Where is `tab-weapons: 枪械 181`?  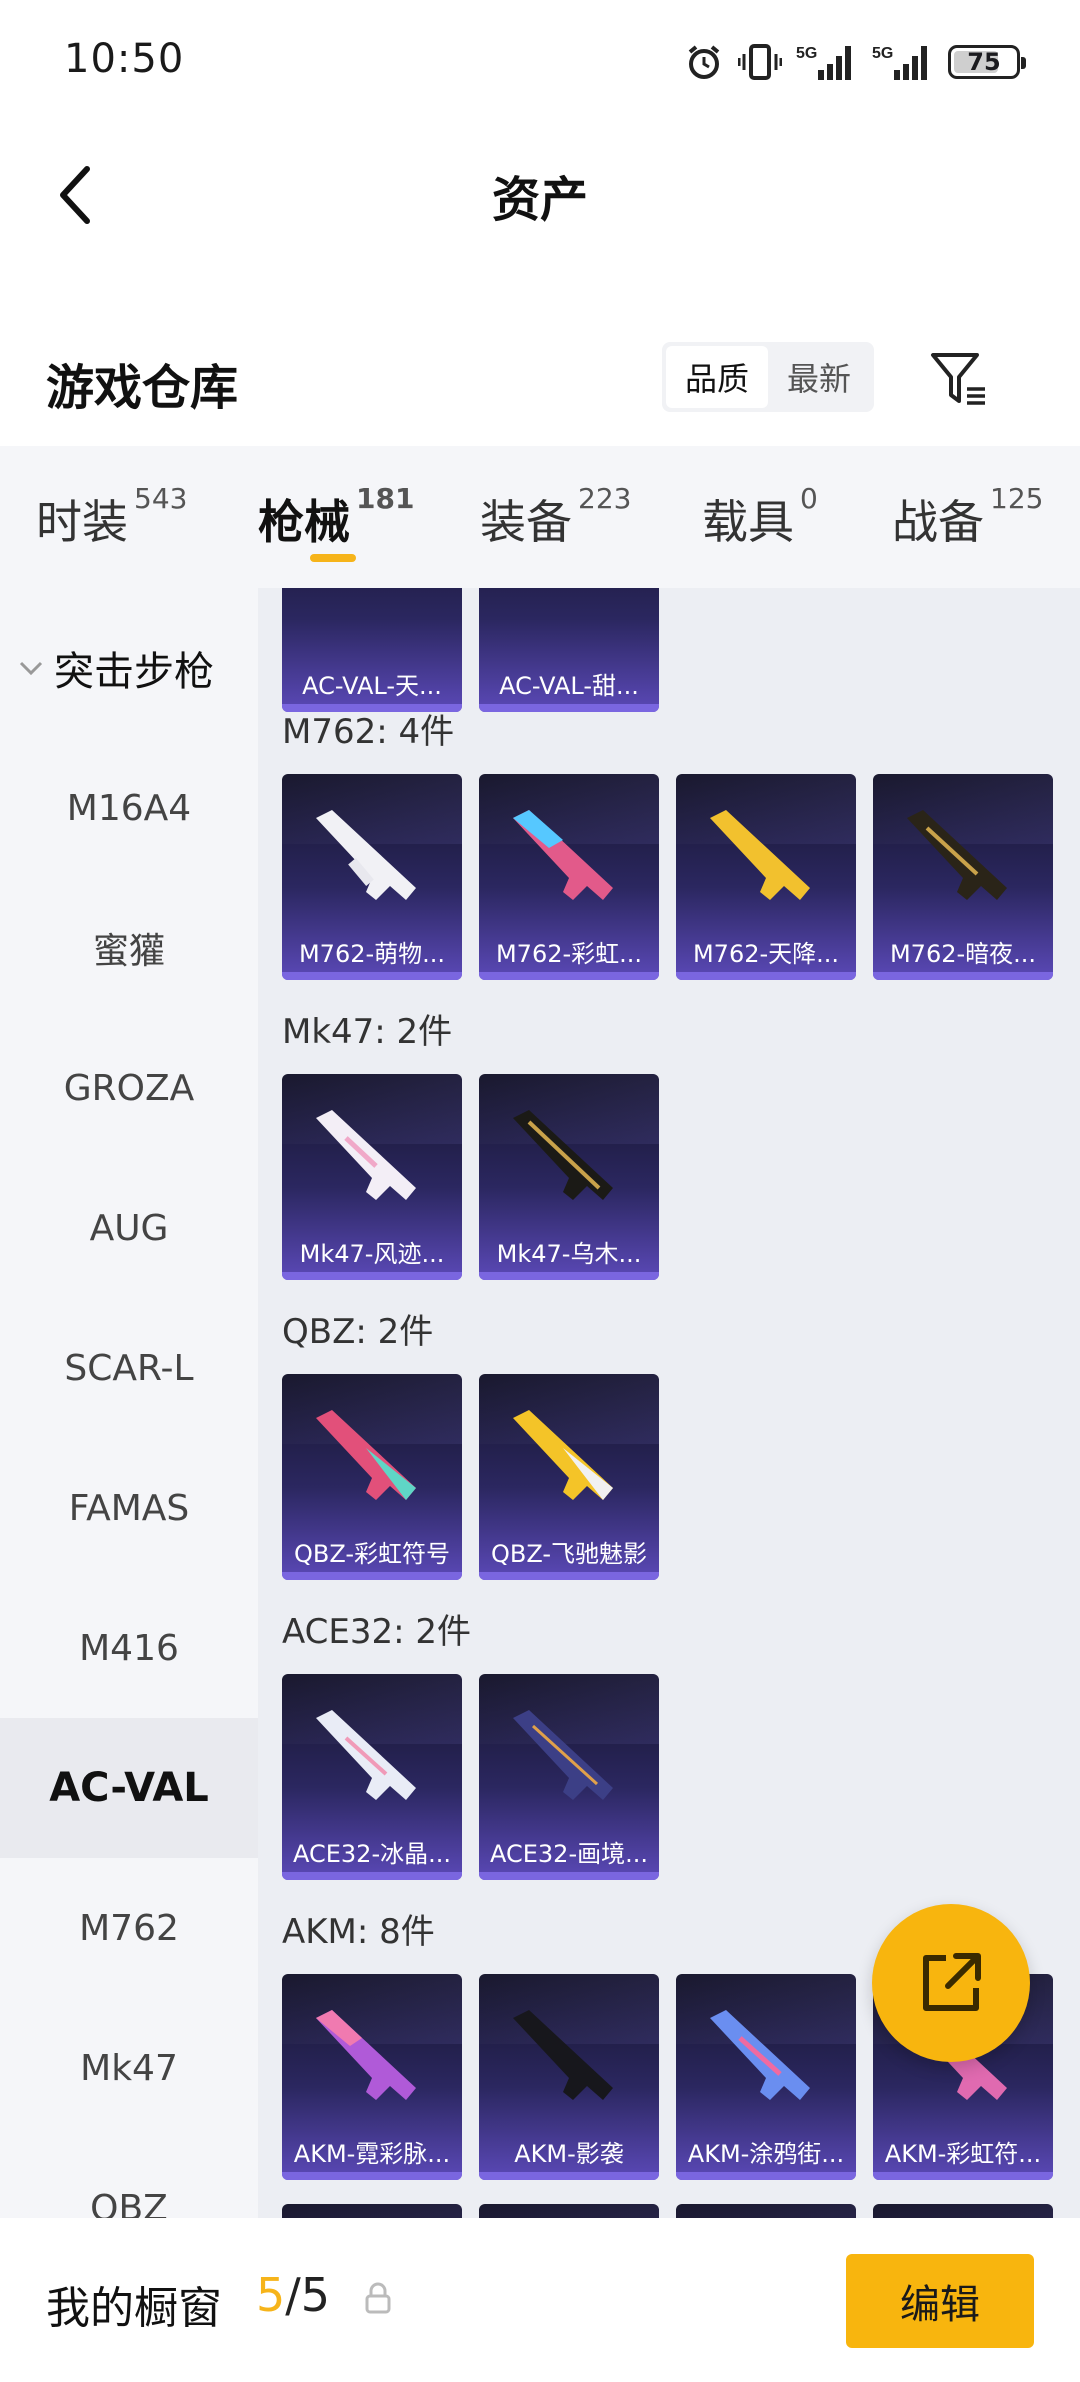
tab-weapons: 枪械 181 is located at coordinates (336, 517).